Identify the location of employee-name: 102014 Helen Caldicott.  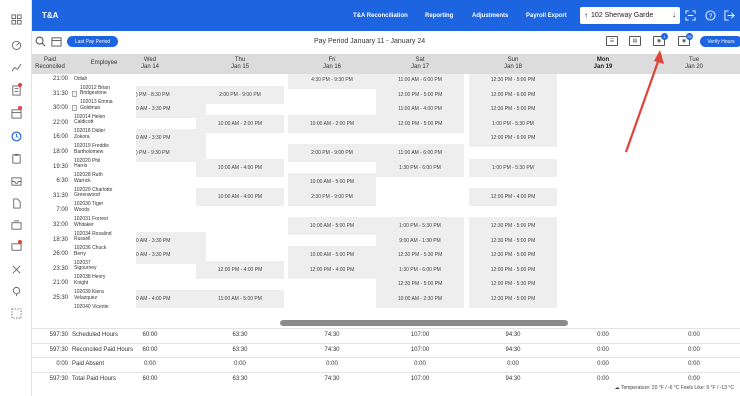
(105, 120).